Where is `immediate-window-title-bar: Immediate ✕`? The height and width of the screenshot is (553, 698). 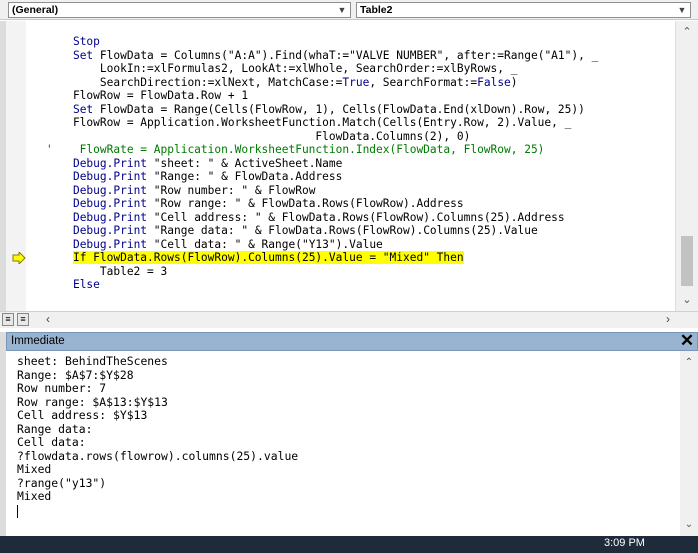
immediate-window-title-bar: Immediate ✕ is located at coordinates (352, 341).